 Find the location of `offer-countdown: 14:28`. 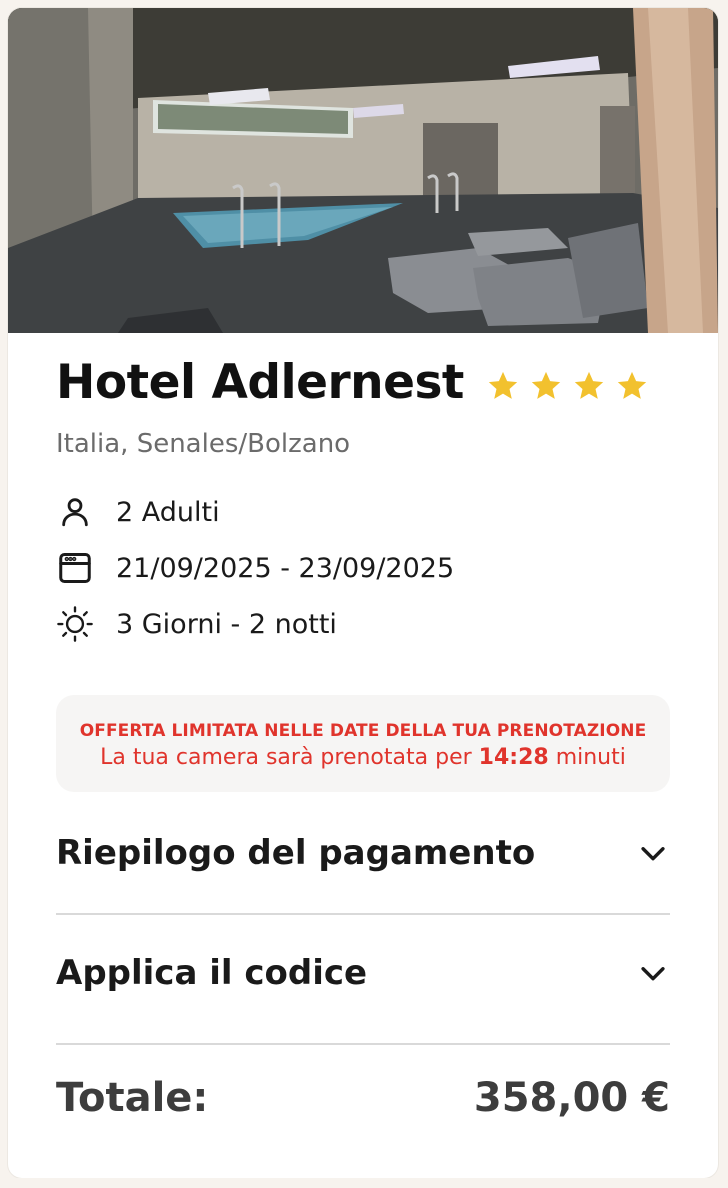

offer-countdown: 14:28 is located at coordinates (513, 757).